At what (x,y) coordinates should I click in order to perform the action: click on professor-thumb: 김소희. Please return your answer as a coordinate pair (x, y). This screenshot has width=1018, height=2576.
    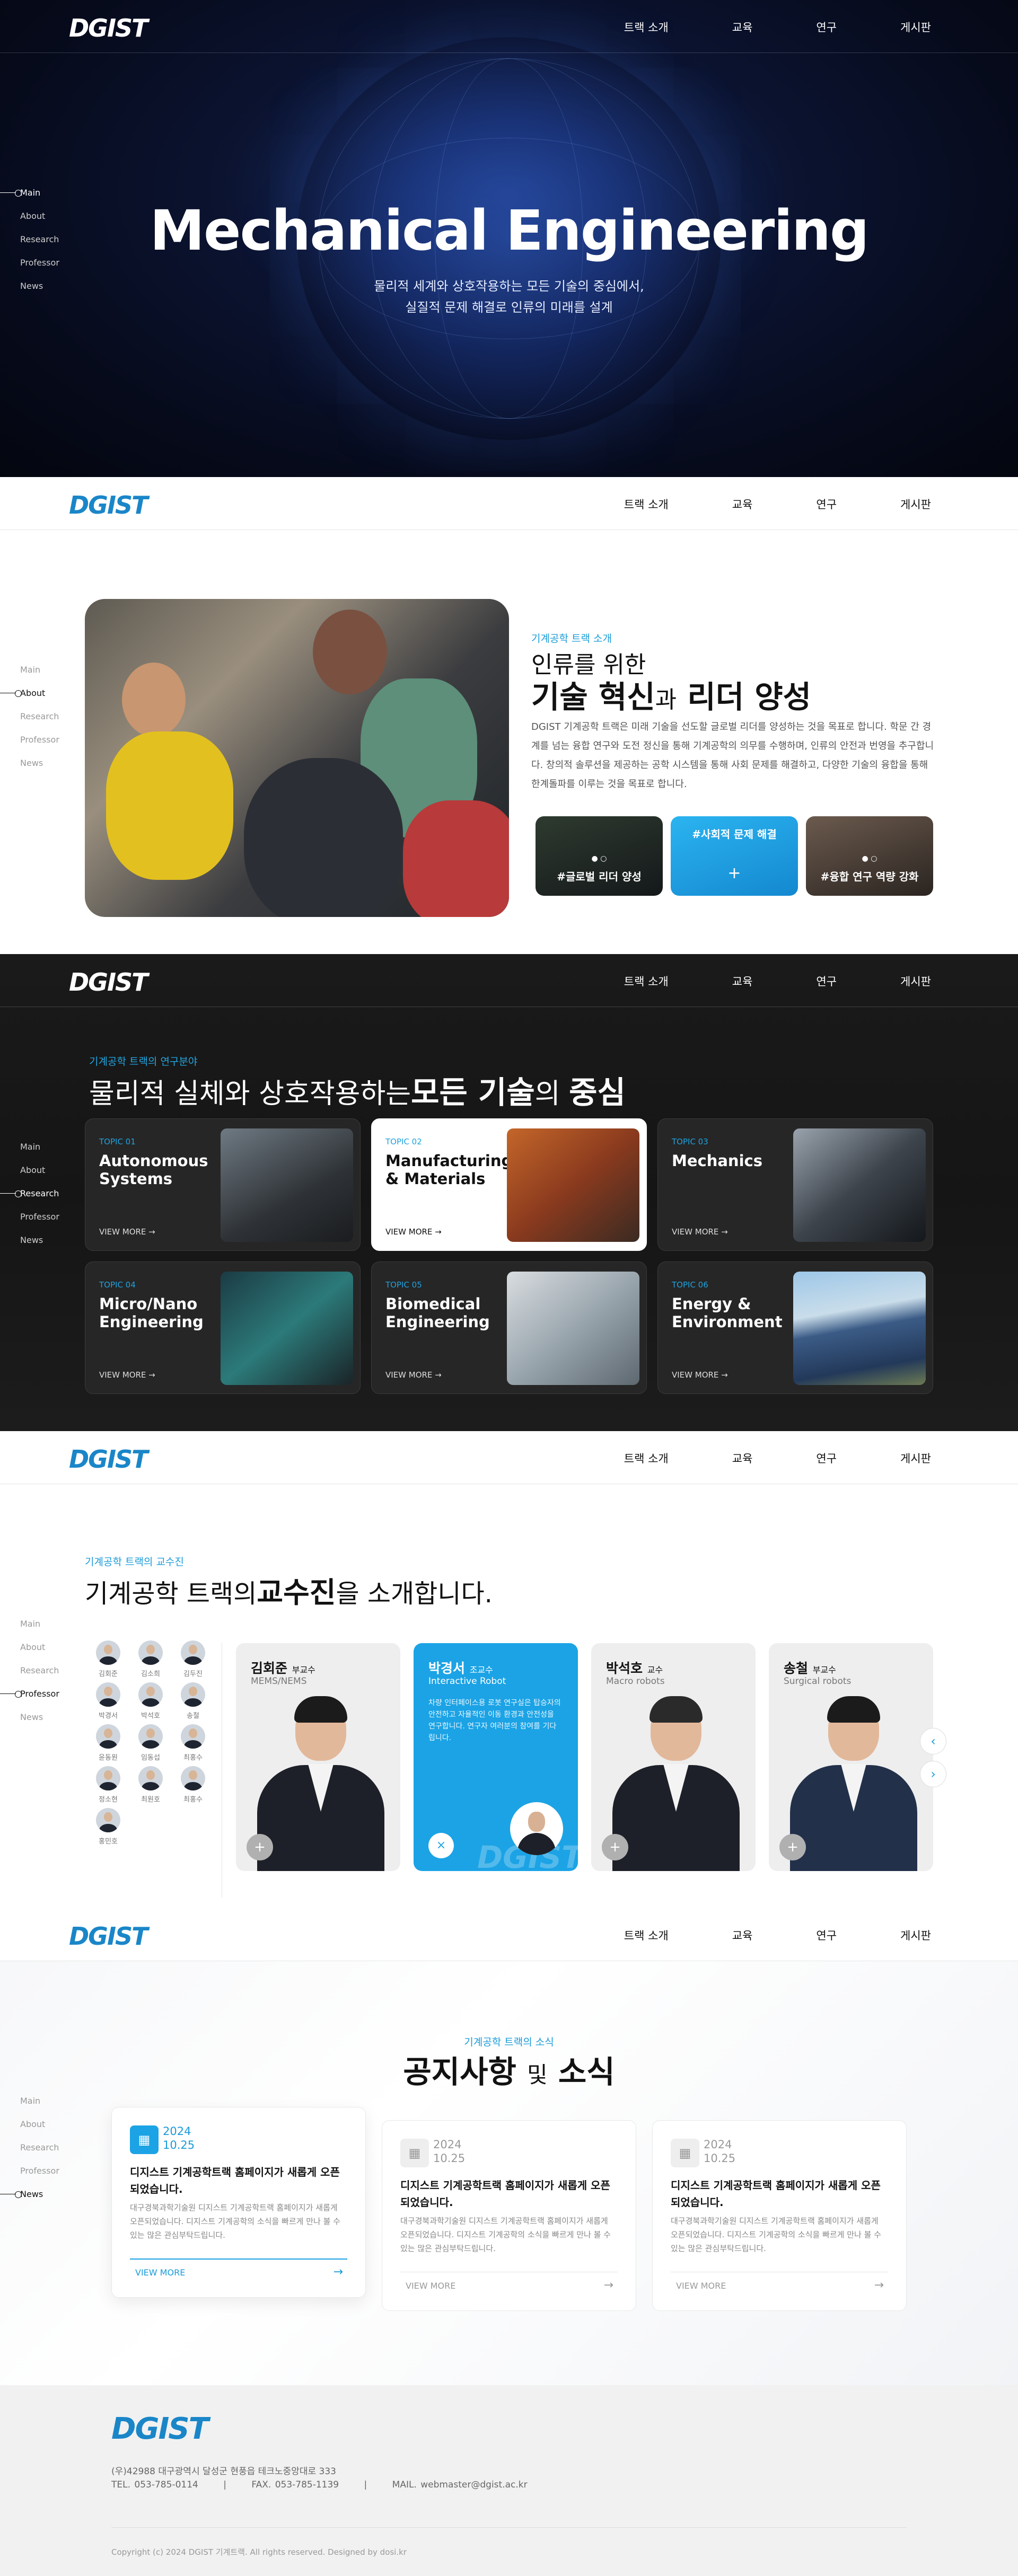
    Looking at the image, I should click on (150, 1659).